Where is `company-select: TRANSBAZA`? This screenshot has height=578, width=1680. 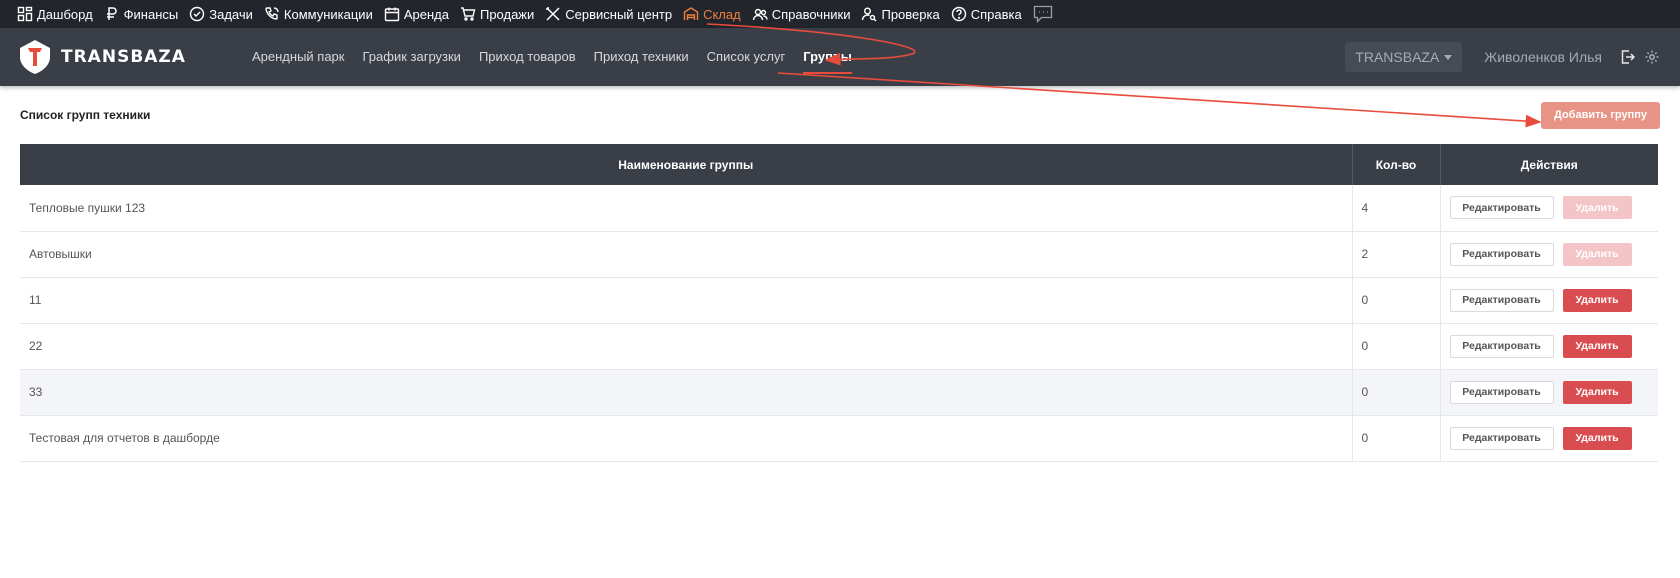
company-select: TRANSBAZA is located at coordinates (1404, 57).